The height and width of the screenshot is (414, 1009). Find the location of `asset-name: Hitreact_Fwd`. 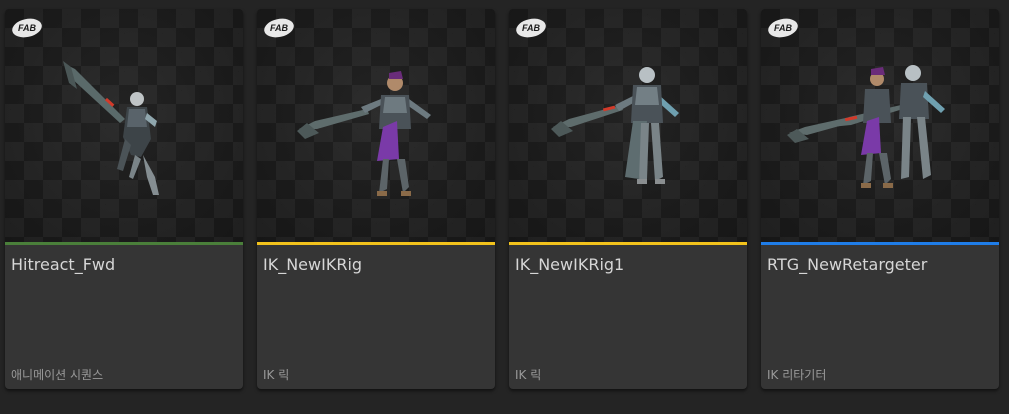

asset-name: Hitreact_Fwd is located at coordinates (63, 264).